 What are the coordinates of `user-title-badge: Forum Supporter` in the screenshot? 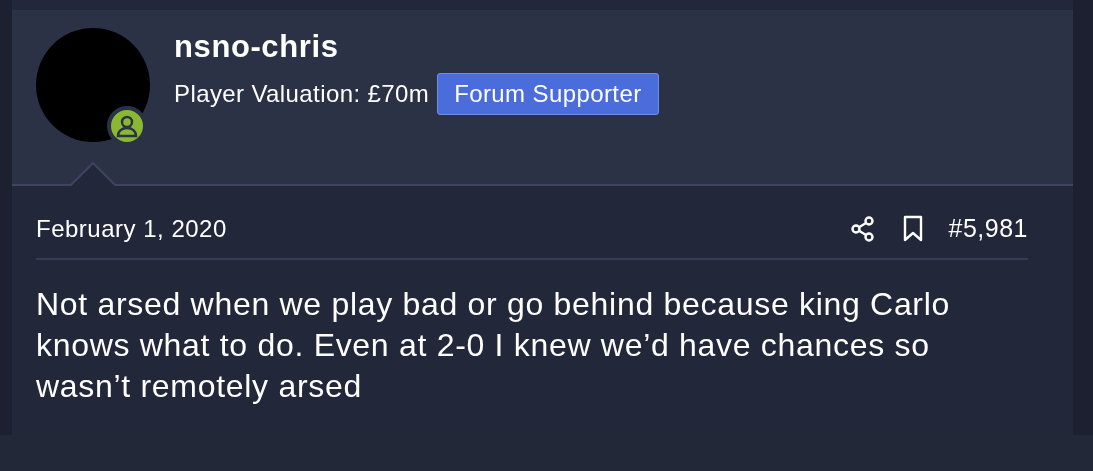 It's located at (548, 94).